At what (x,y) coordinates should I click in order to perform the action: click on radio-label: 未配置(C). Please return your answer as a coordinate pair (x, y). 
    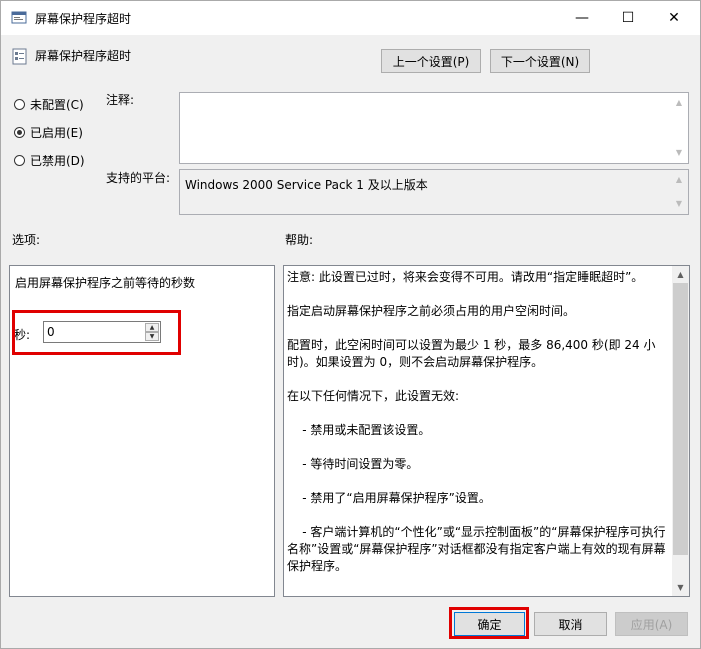
    Looking at the image, I should click on (57, 105).